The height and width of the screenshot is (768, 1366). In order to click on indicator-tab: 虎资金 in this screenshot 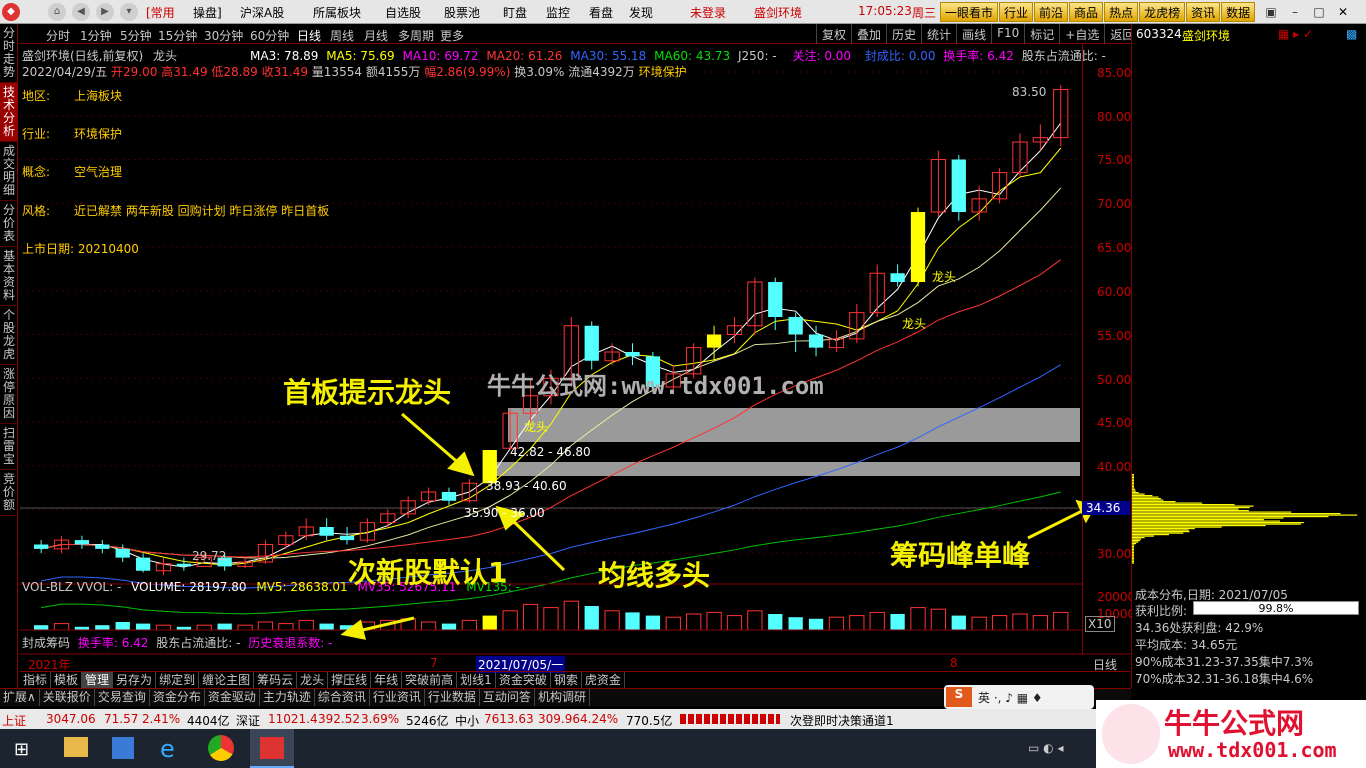, I will do `click(603, 680)`.